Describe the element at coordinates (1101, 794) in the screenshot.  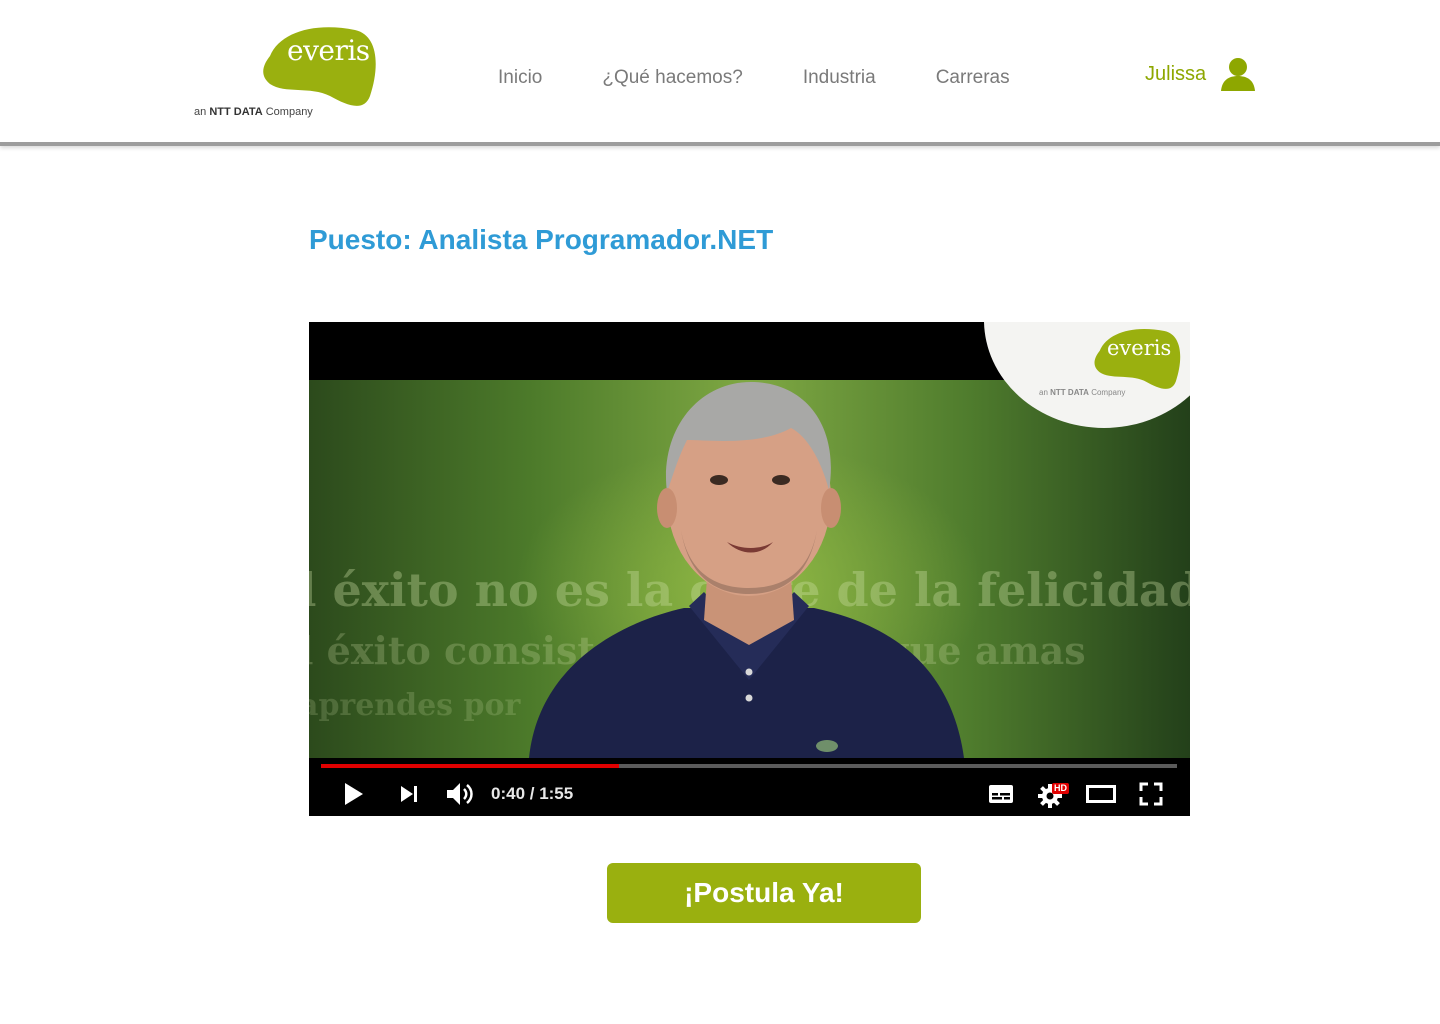
I see `theater-mode-icon` at that location.